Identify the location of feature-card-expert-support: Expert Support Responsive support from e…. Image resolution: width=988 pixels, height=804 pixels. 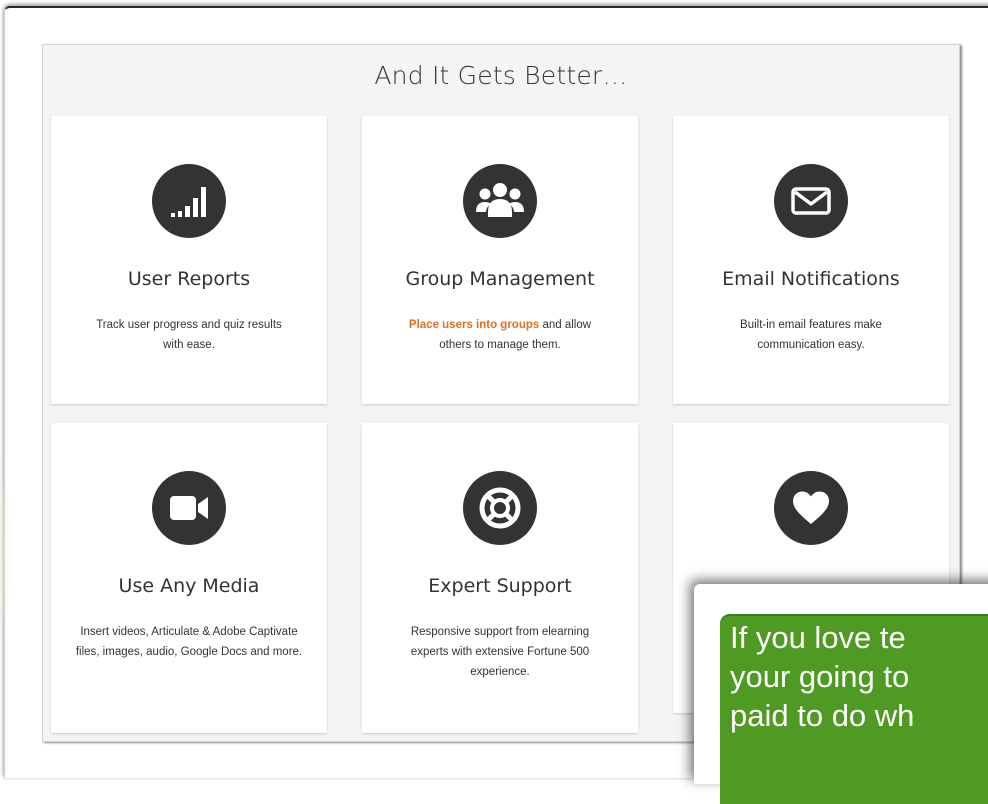
(500, 578).